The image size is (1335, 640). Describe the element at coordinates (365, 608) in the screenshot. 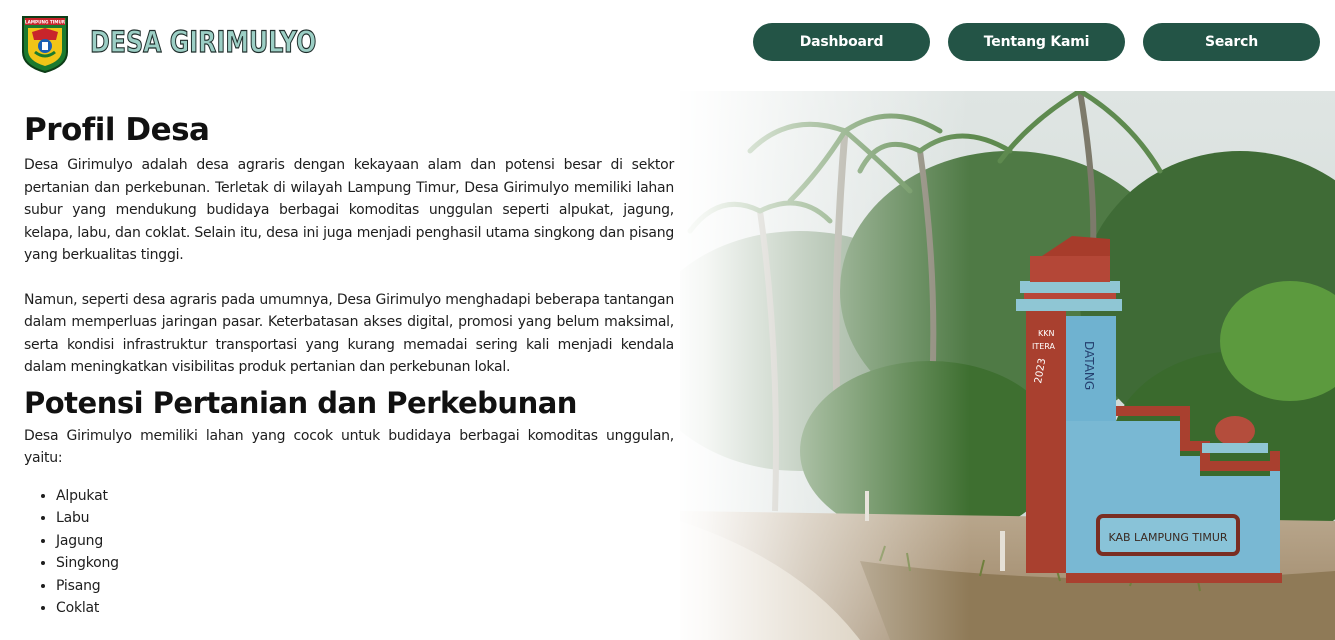

I see `list-item: Coklat` at that location.